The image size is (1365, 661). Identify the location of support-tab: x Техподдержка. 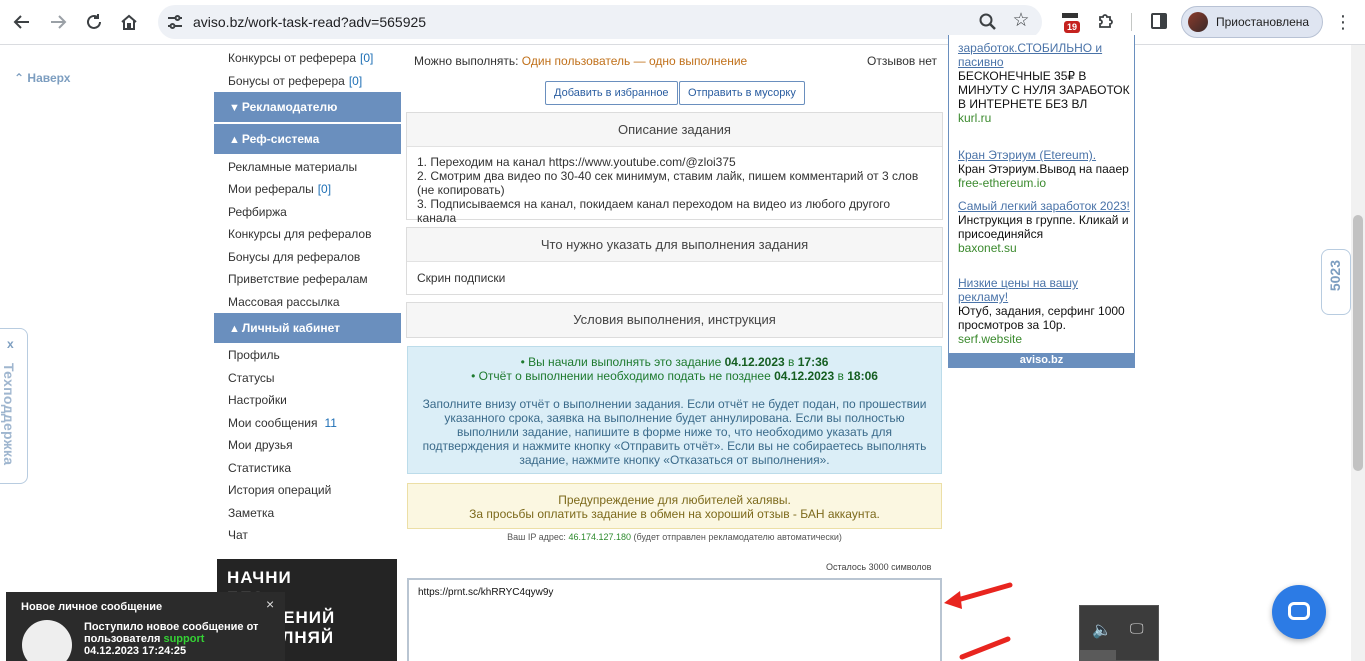
(14, 406).